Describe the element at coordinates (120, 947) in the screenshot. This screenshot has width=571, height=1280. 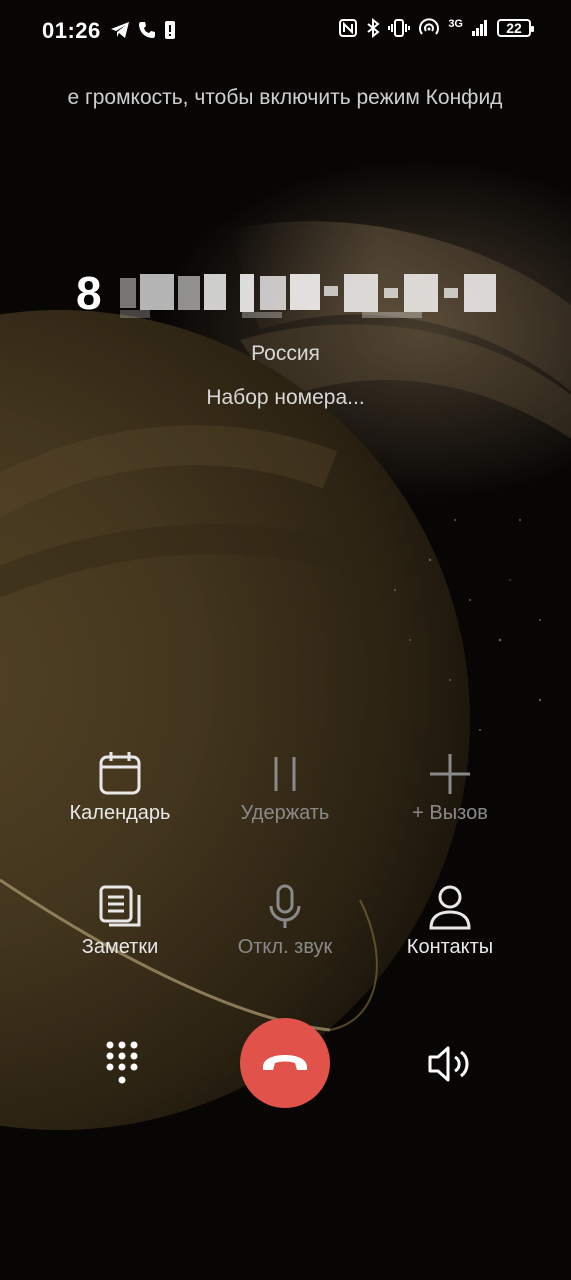
I see `notes-label: Заметки` at that location.